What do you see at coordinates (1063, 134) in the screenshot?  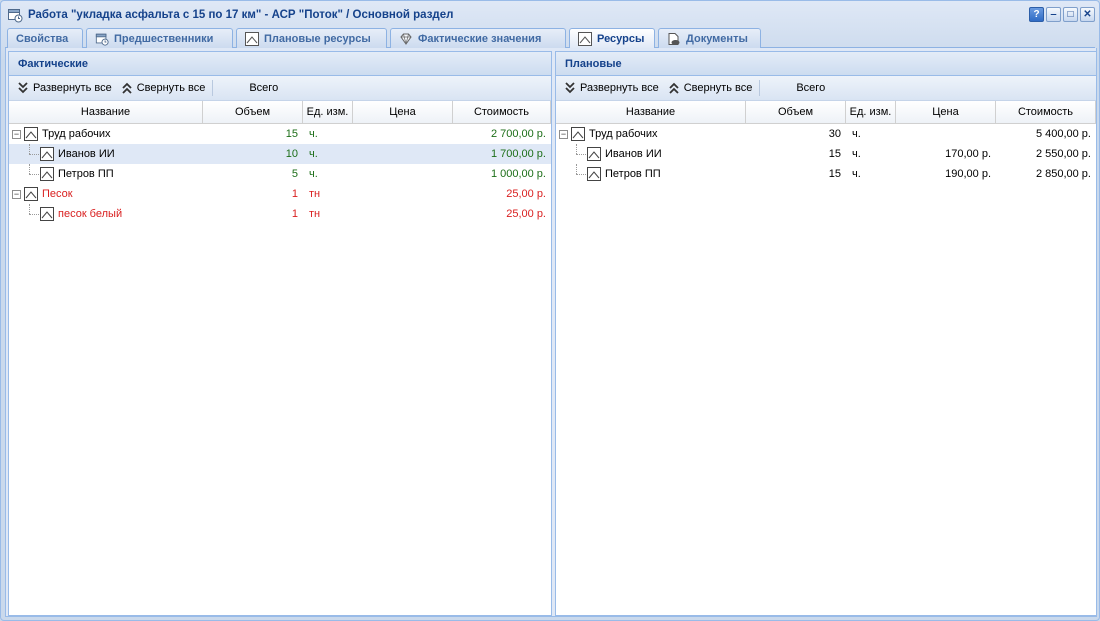 I see `cell-cost: 5 400,00 р.` at bounding box center [1063, 134].